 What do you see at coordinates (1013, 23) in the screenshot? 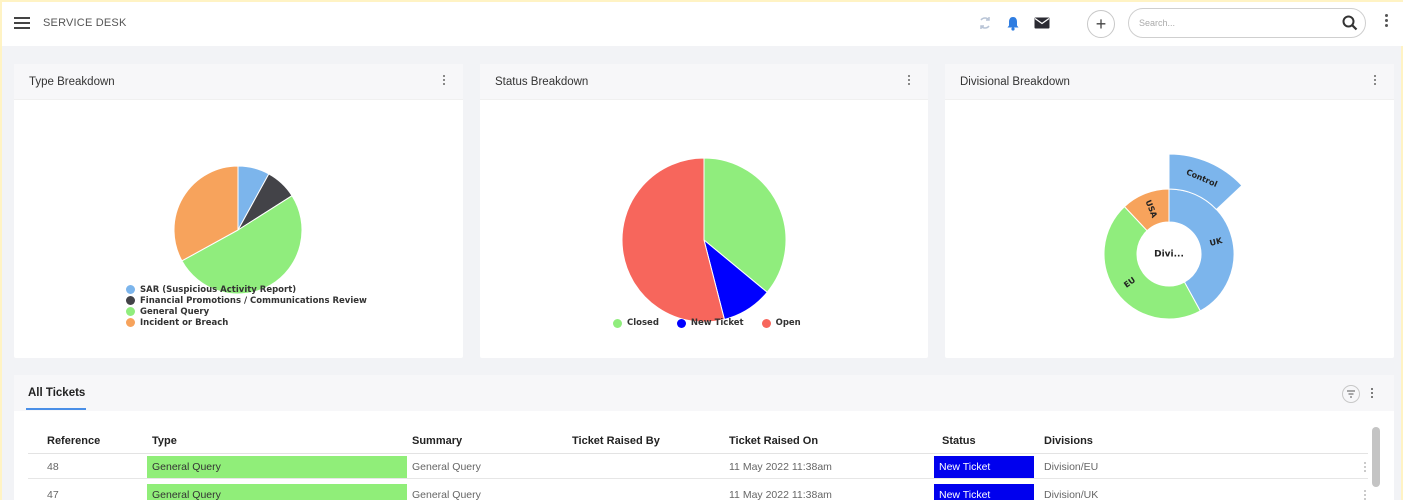
I see `bell-icon` at bounding box center [1013, 23].